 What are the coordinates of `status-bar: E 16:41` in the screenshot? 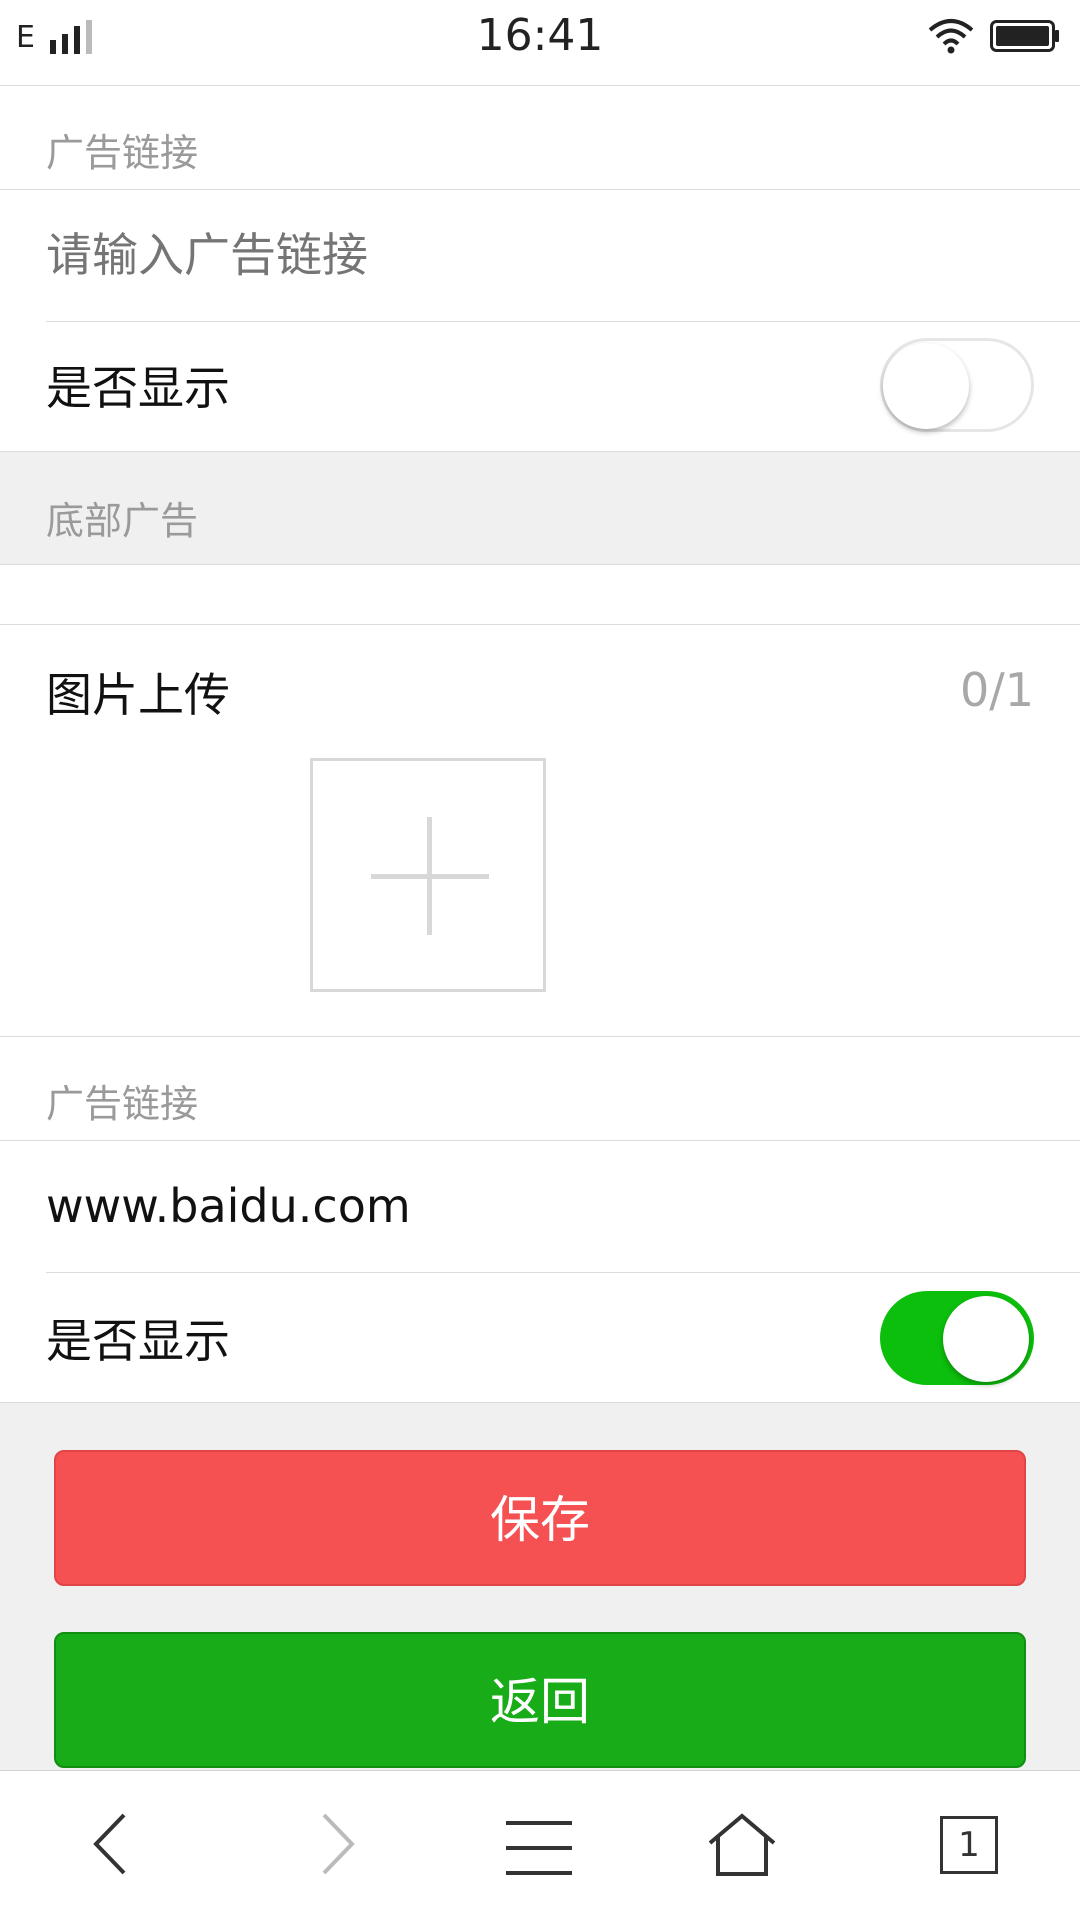 It's located at (540, 43).